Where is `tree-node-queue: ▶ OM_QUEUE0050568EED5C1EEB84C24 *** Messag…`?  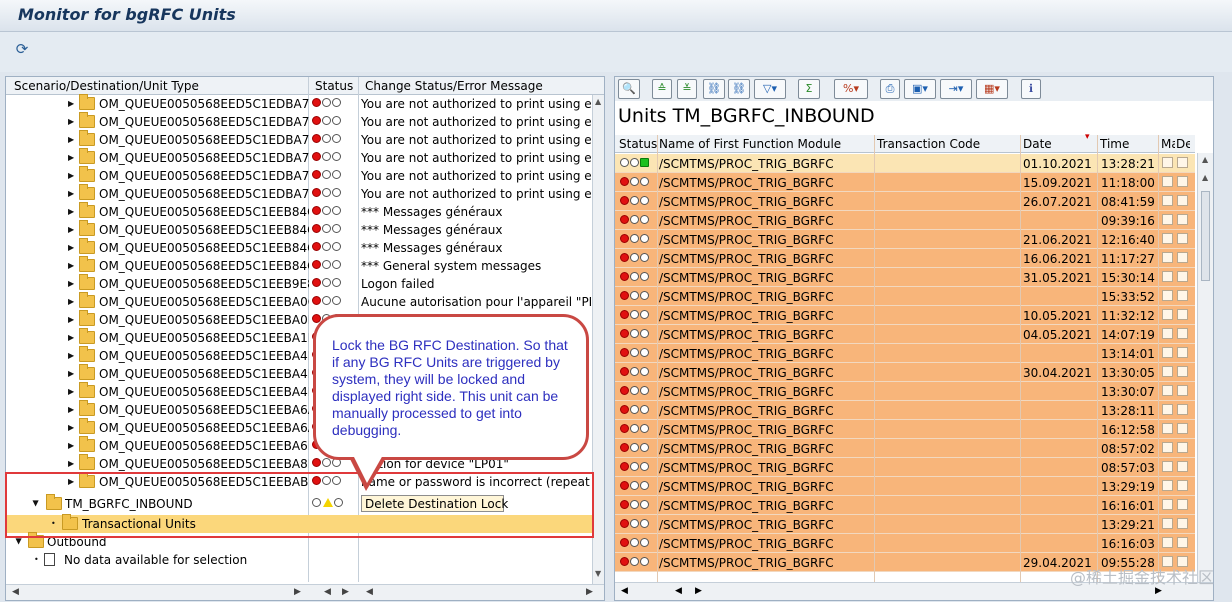 tree-node-queue: ▶ OM_QUEUE0050568EED5C1EEB84C24 *** Messag… is located at coordinates (299, 229).